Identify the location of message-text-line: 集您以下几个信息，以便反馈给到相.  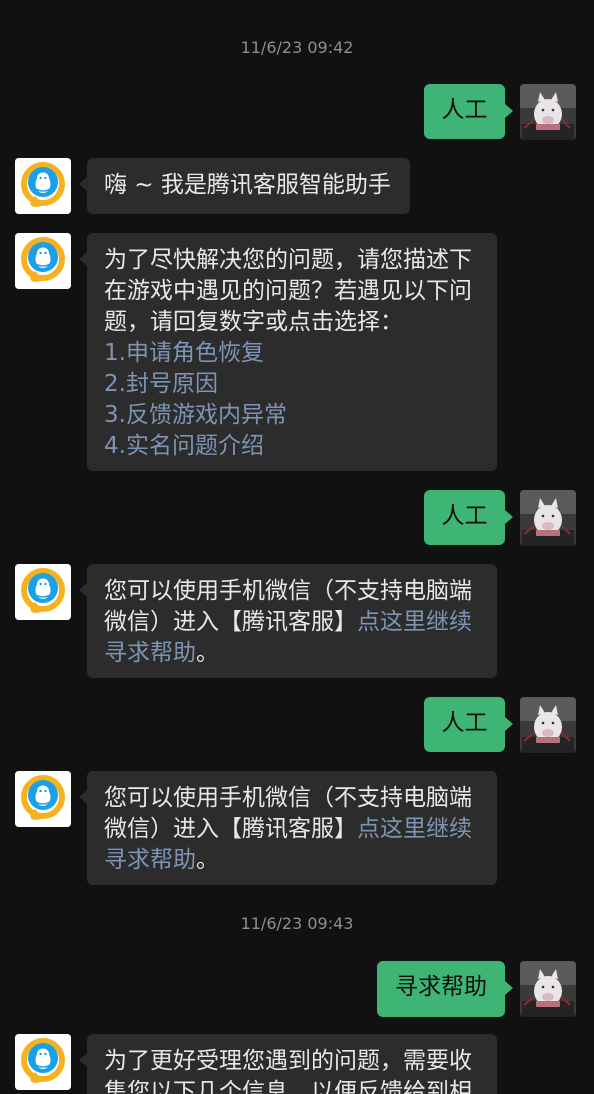
(288, 1086).